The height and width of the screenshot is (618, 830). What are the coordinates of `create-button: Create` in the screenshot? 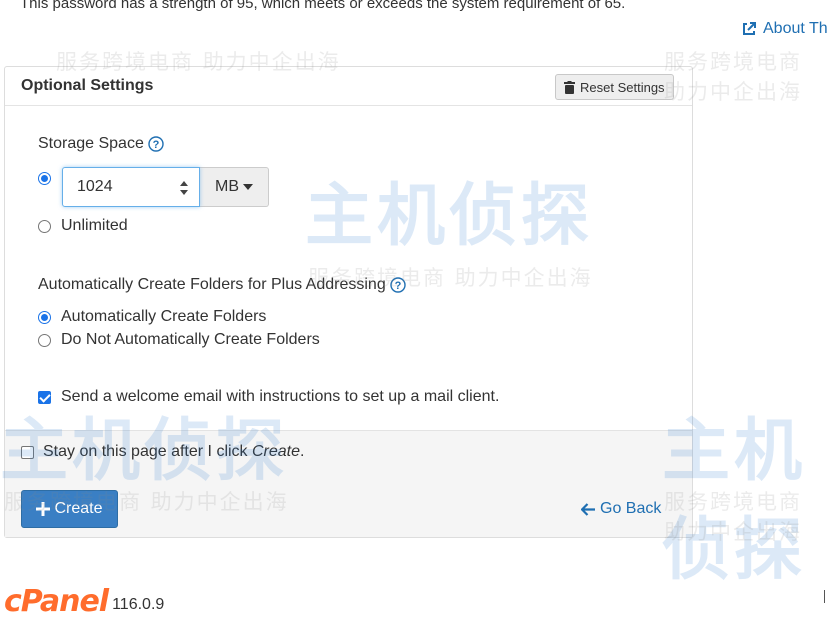 It's located at (69, 509).